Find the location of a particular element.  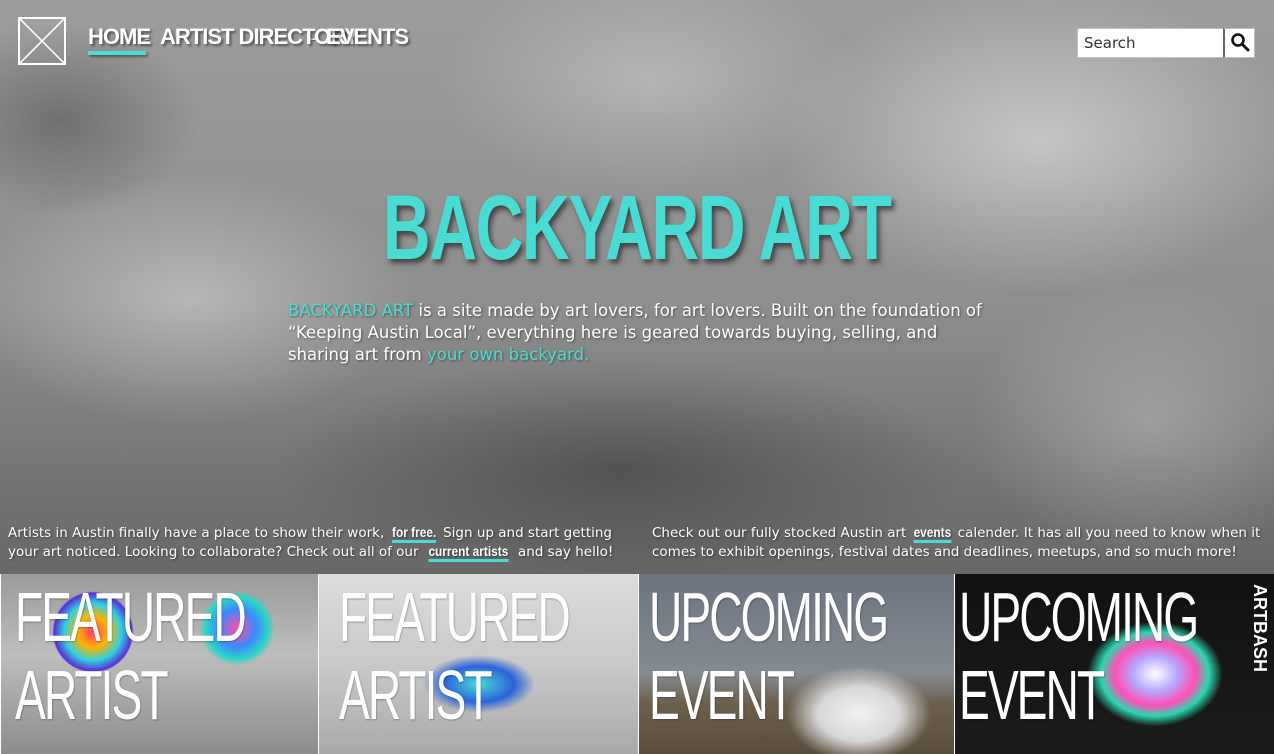

page-title: BACKYARD ART is located at coordinates (637, 228).